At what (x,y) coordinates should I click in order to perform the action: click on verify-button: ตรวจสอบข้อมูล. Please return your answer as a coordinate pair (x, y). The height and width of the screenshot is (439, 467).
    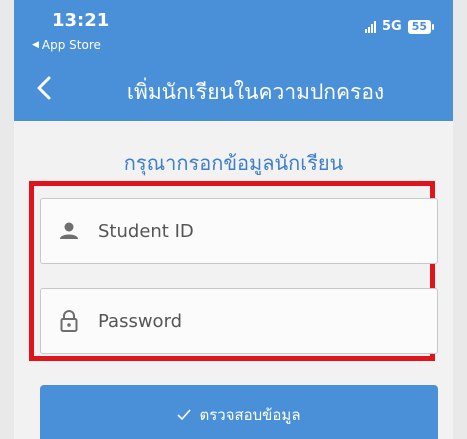
    Looking at the image, I should click on (239, 412).